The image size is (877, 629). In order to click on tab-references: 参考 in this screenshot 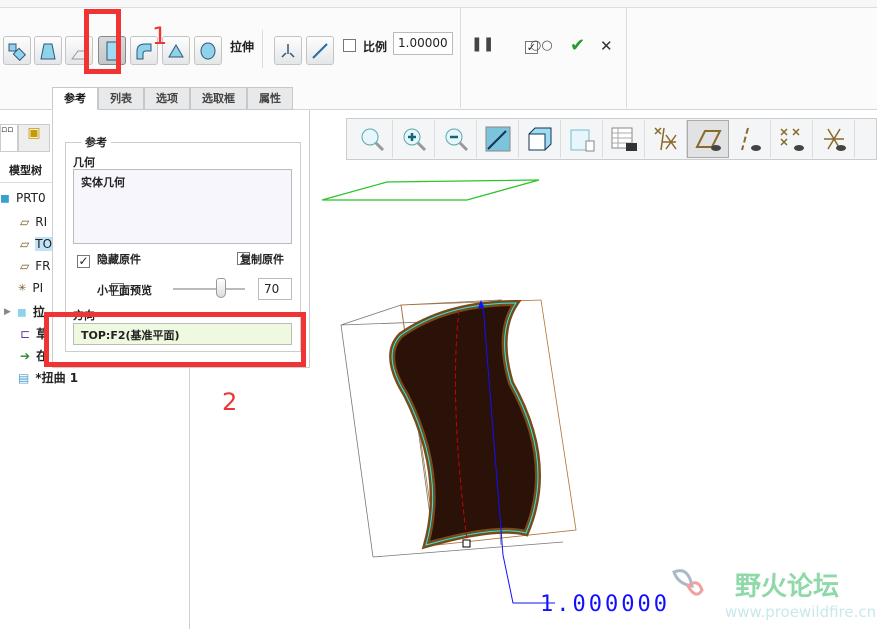, I will do `click(75, 98)`.